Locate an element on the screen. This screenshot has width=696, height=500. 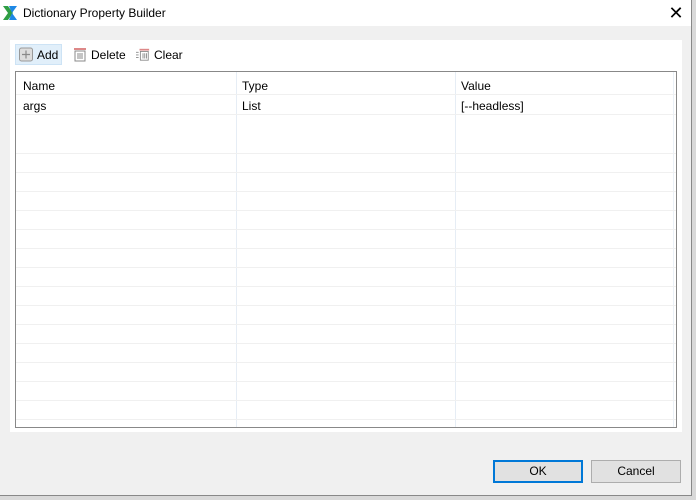
add-label: Add is located at coordinates (48, 54).